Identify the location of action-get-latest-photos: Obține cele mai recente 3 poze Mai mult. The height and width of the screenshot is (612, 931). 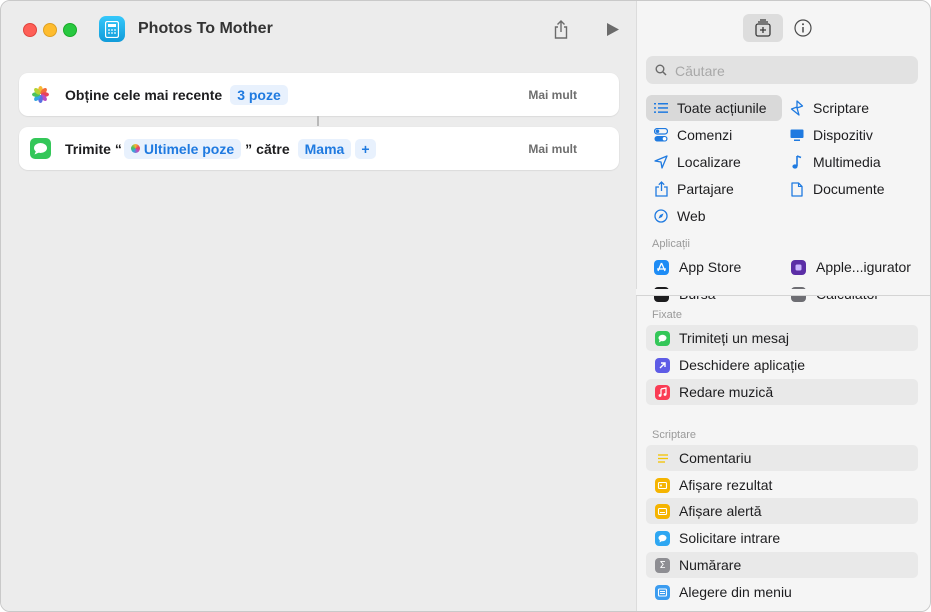
(319, 94).